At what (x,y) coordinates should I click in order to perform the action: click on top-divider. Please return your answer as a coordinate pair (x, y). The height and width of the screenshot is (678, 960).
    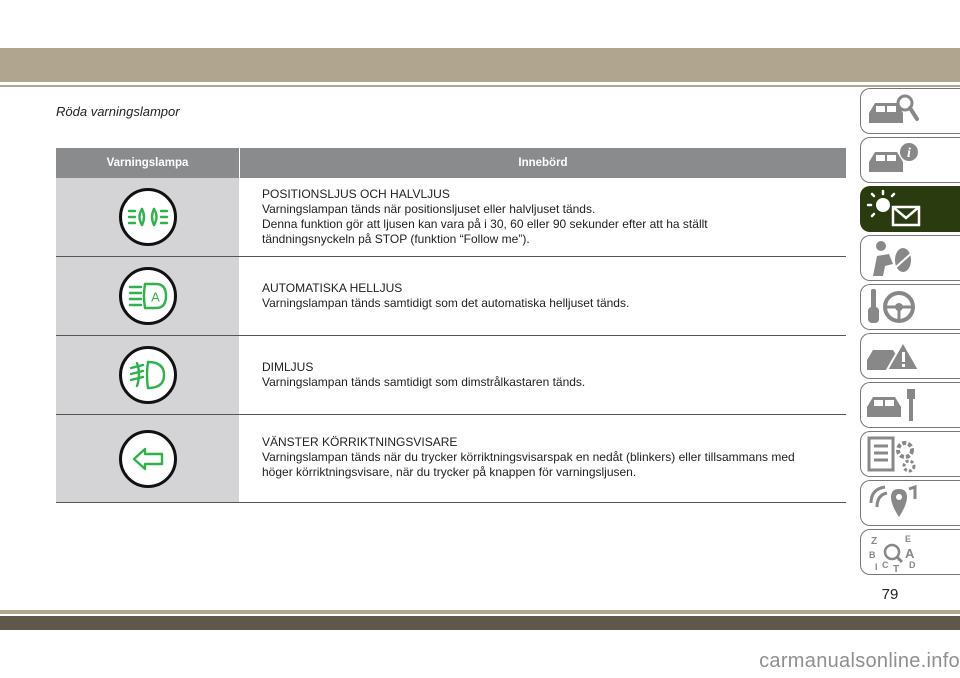
    Looking at the image, I should click on (480, 86).